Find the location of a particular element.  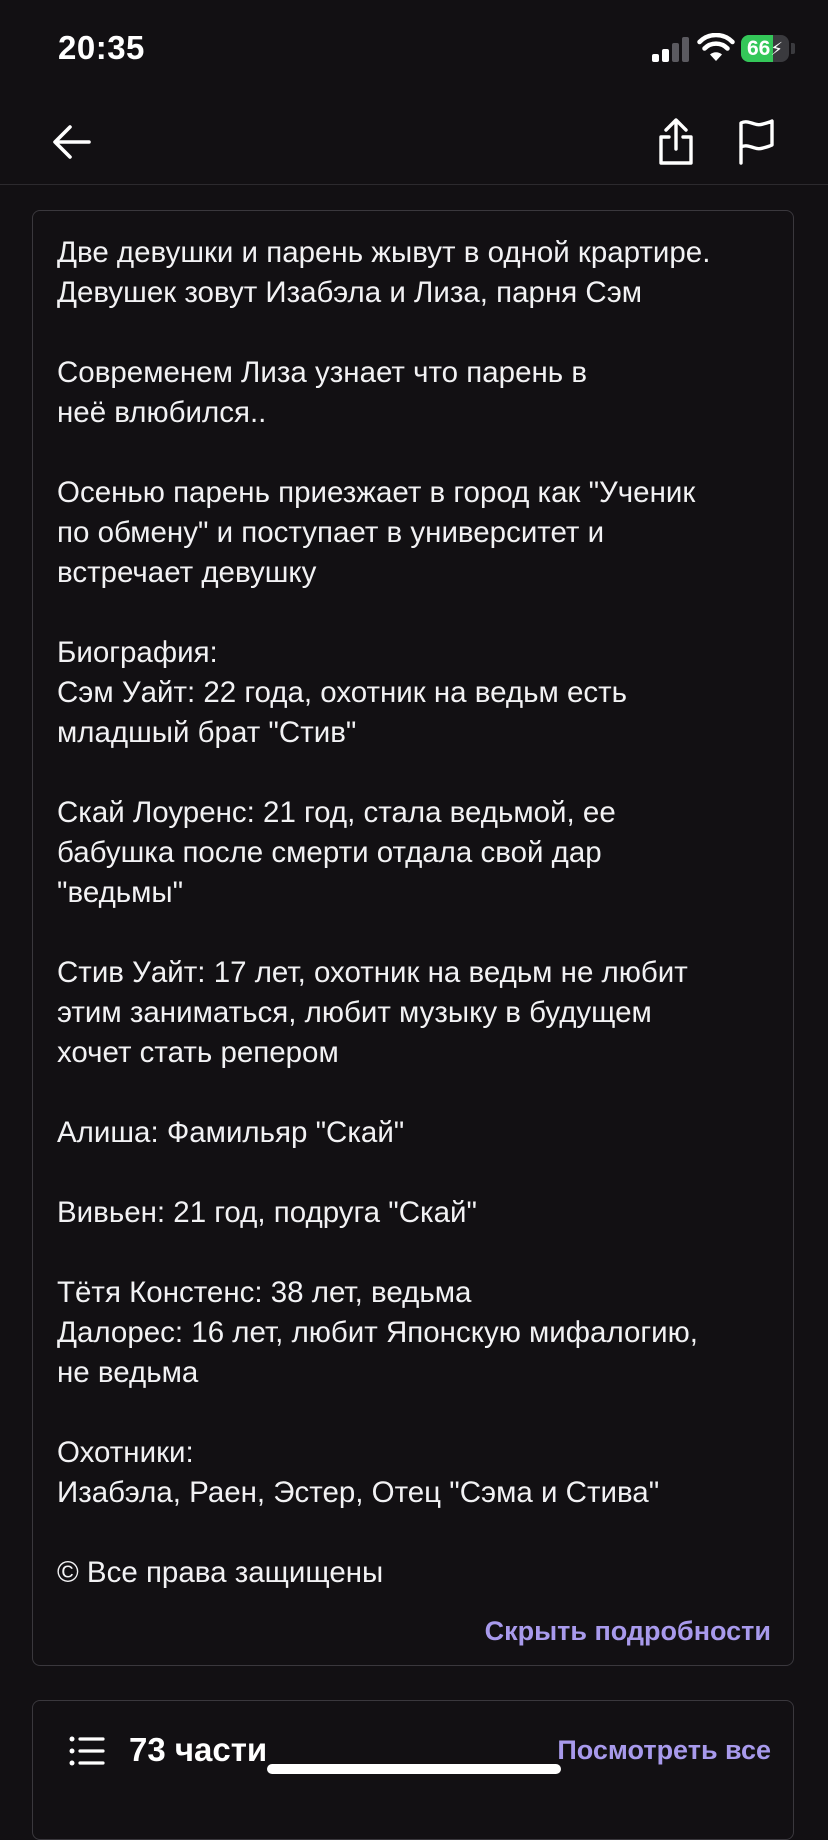

status-bar: 20:35 66⚡ is located at coordinates (414, 50).